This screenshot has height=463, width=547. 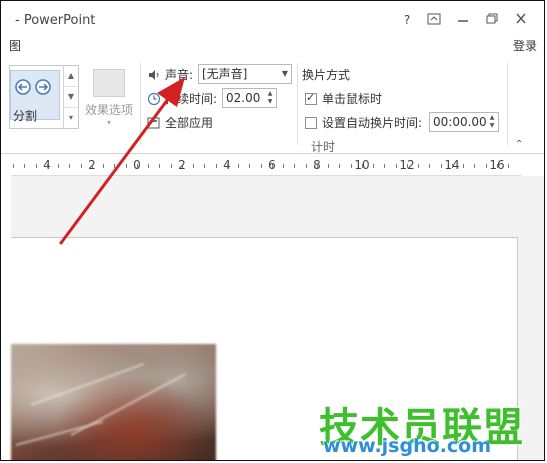 I want to click on duration-value: 02.00, so click(x=243, y=98).